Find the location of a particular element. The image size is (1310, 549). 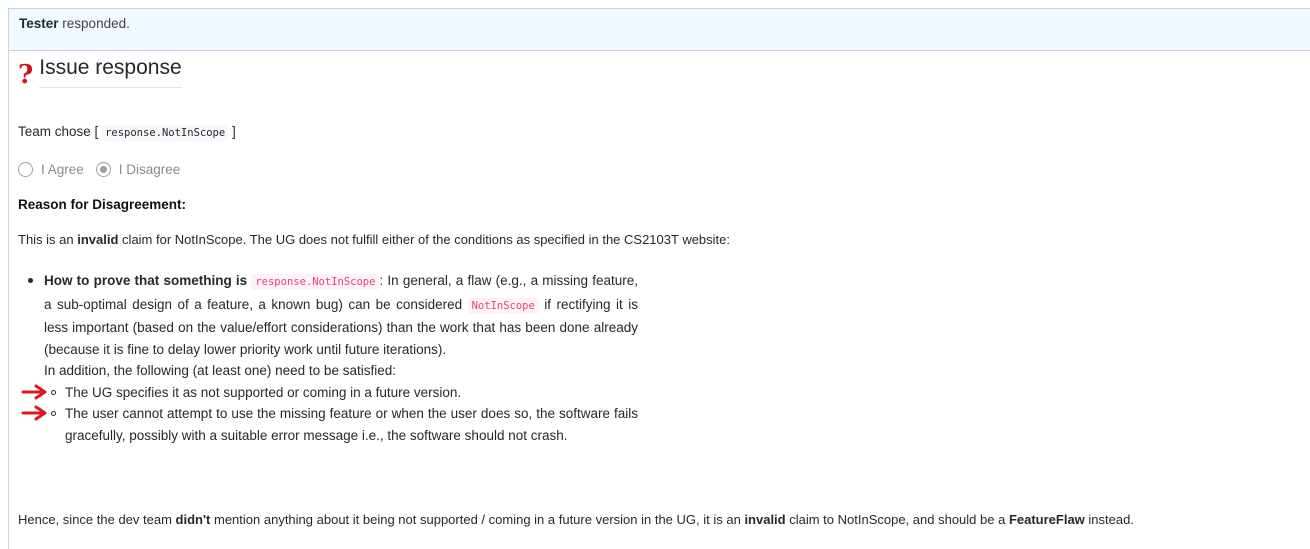

issue-title-row: ? Issue response is located at coordinates (100, 71).